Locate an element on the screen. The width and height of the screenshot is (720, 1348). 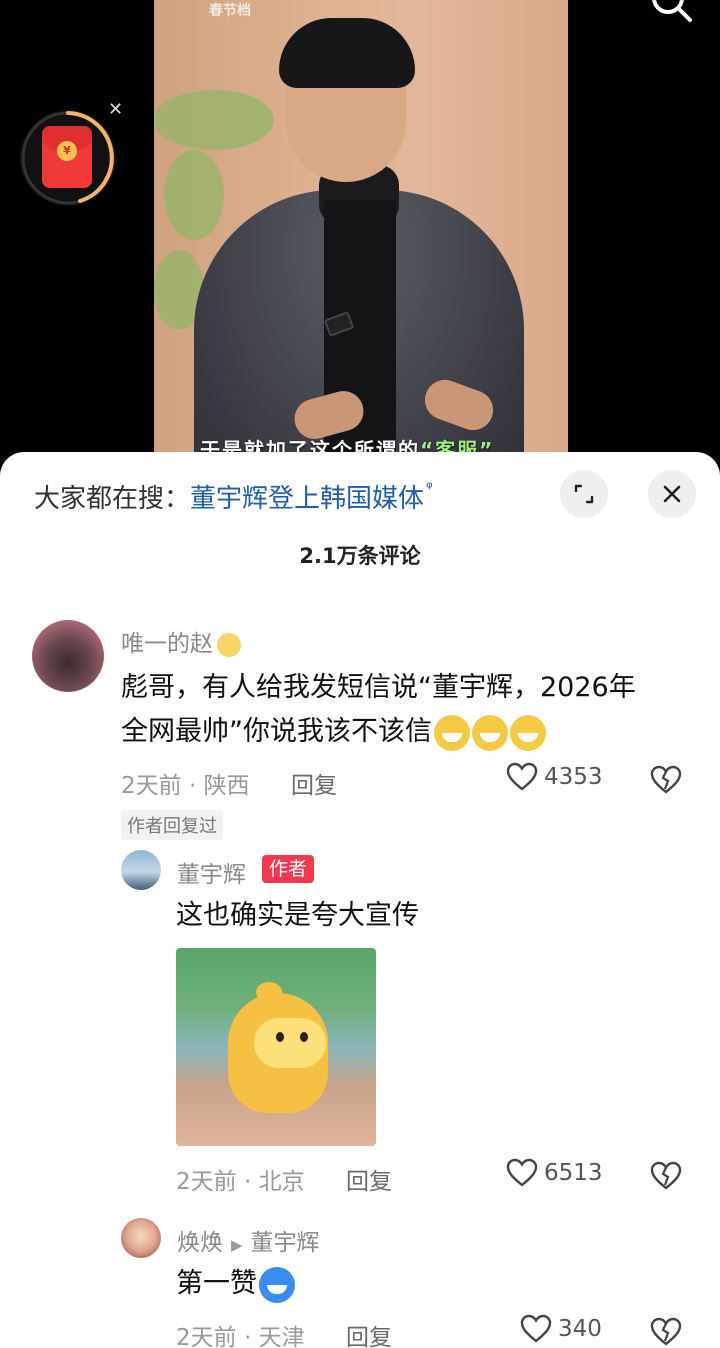
like-button: 340 is located at coordinates (561, 1329).